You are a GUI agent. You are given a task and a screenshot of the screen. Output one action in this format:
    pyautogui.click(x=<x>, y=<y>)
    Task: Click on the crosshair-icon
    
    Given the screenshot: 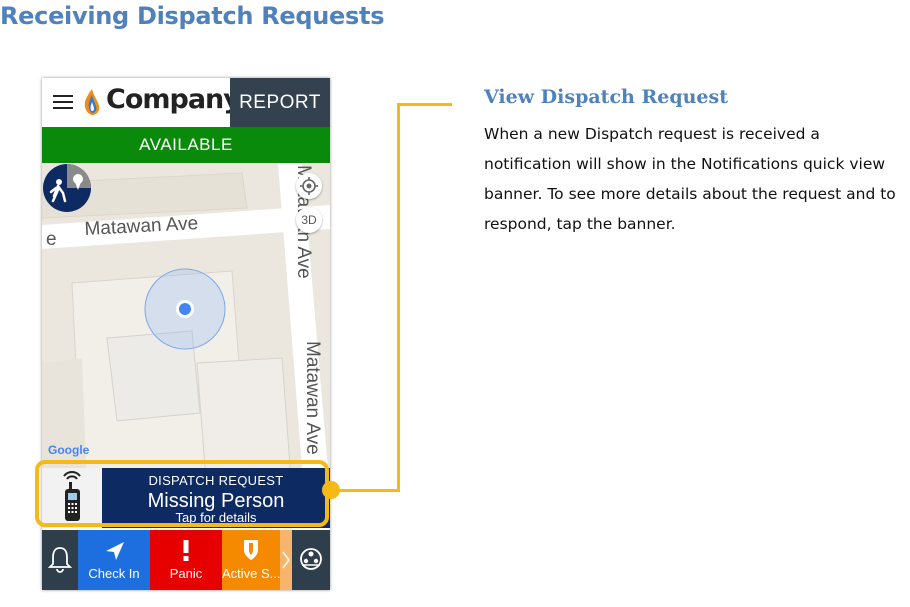 What is the action you would take?
    pyautogui.click(x=309, y=186)
    